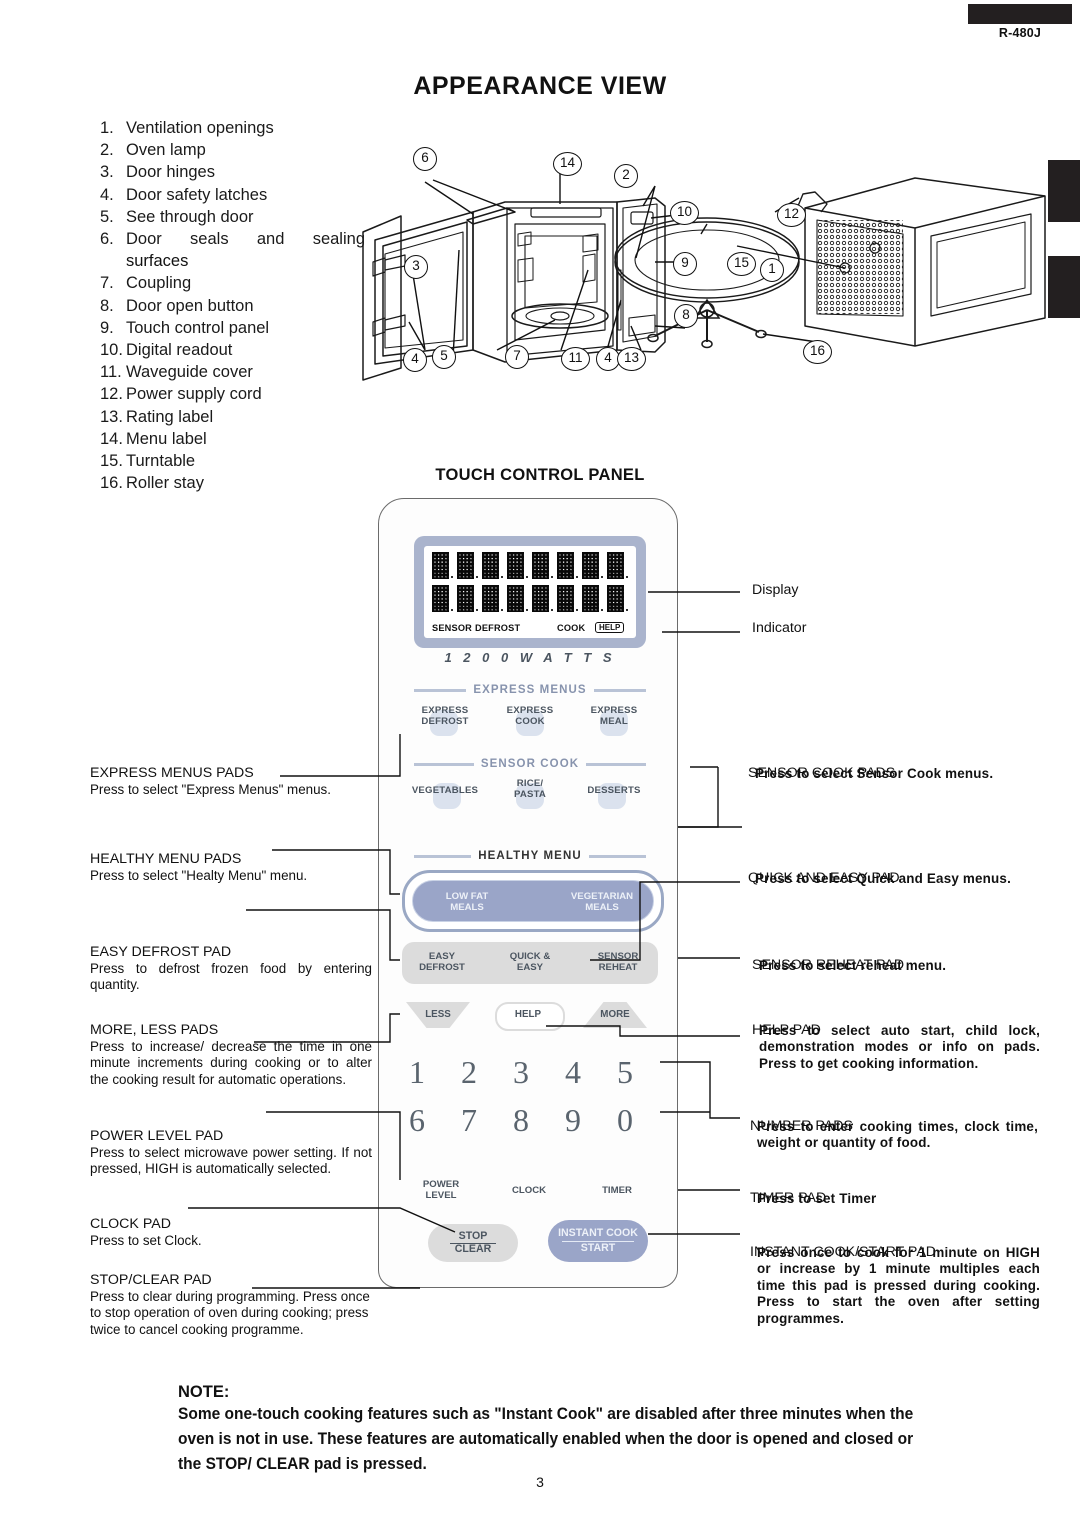 Image resolution: width=1080 pixels, height=1528 pixels. I want to click on annotation-body: Press to set Clock., so click(146, 1240).